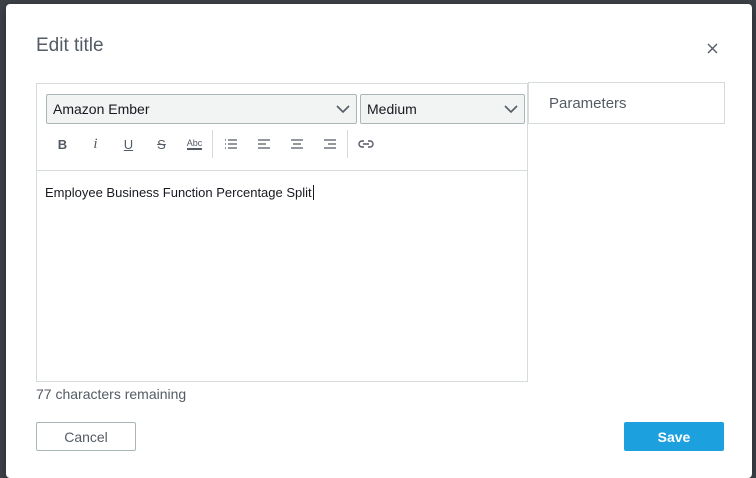 Image resolution: width=756 pixels, height=478 pixels. What do you see at coordinates (442, 109) in the screenshot?
I see `font-size-select: Medium` at bounding box center [442, 109].